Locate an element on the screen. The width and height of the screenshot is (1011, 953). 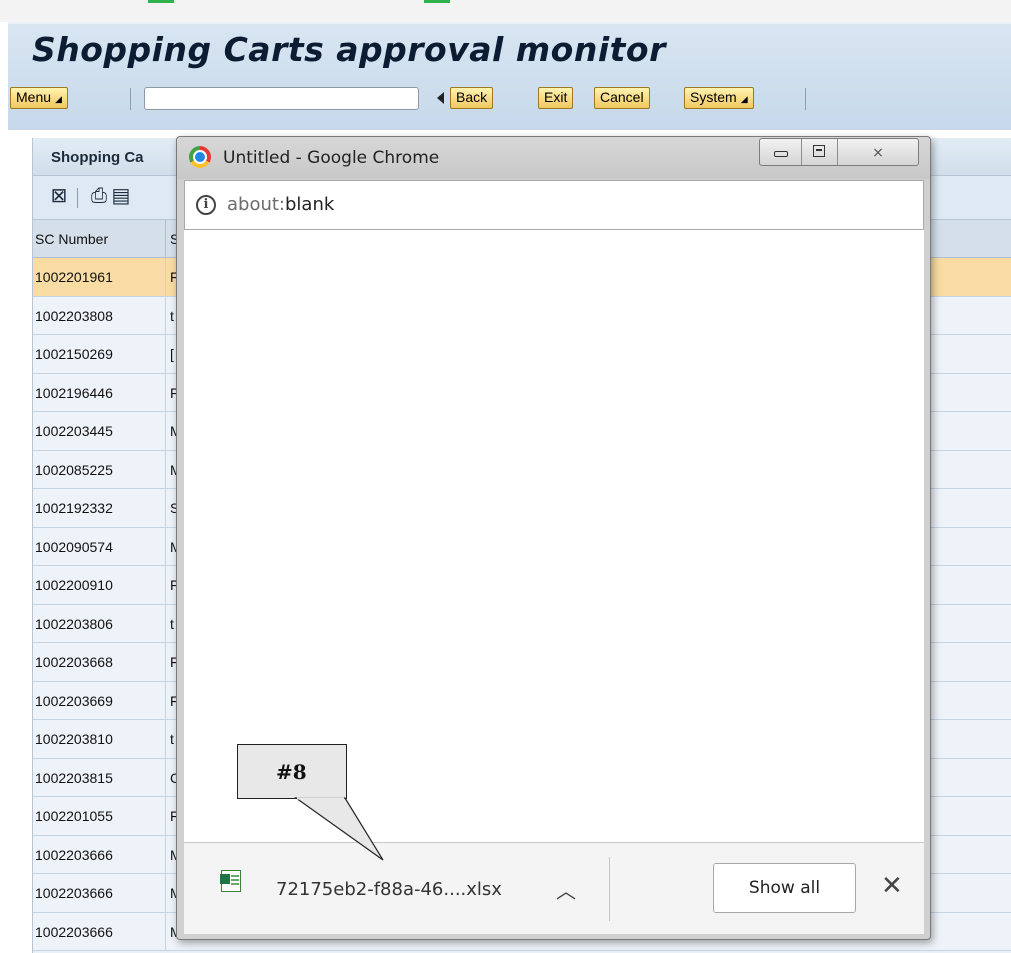
close-icon: ✕ is located at coordinates (892, 886).